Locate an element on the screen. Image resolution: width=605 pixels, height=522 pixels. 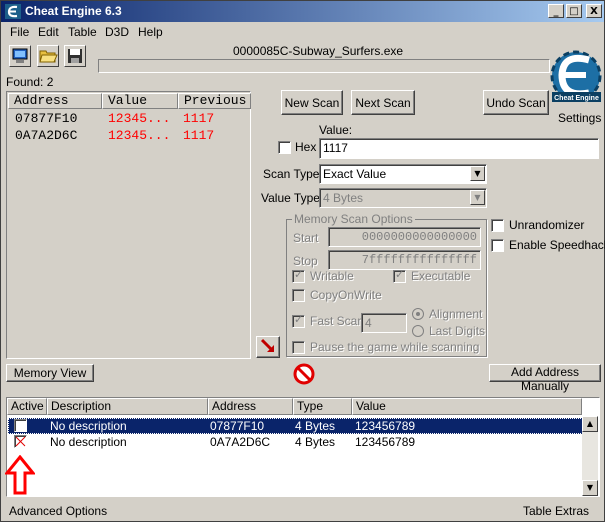
folder-open-icon is located at coordinates (48, 56).